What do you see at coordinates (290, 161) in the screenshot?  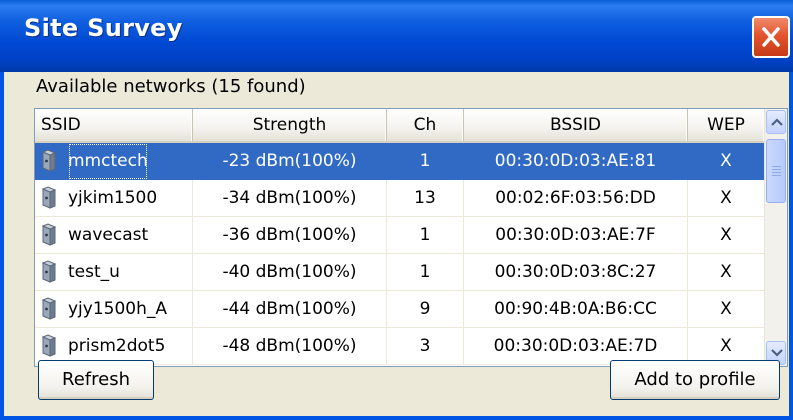 I see `cell-strength: -23 dBm(100%)` at bounding box center [290, 161].